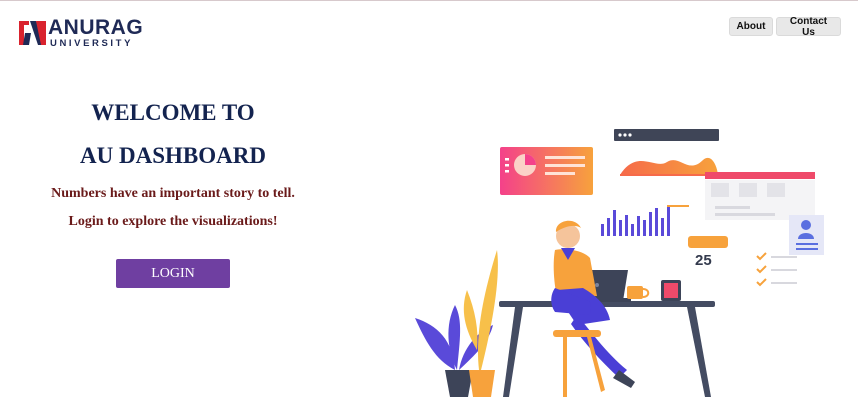 Image resolution: width=858 pixels, height=403 pixels. What do you see at coordinates (638, 292) in the screenshot?
I see `mug-icon` at bounding box center [638, 292].